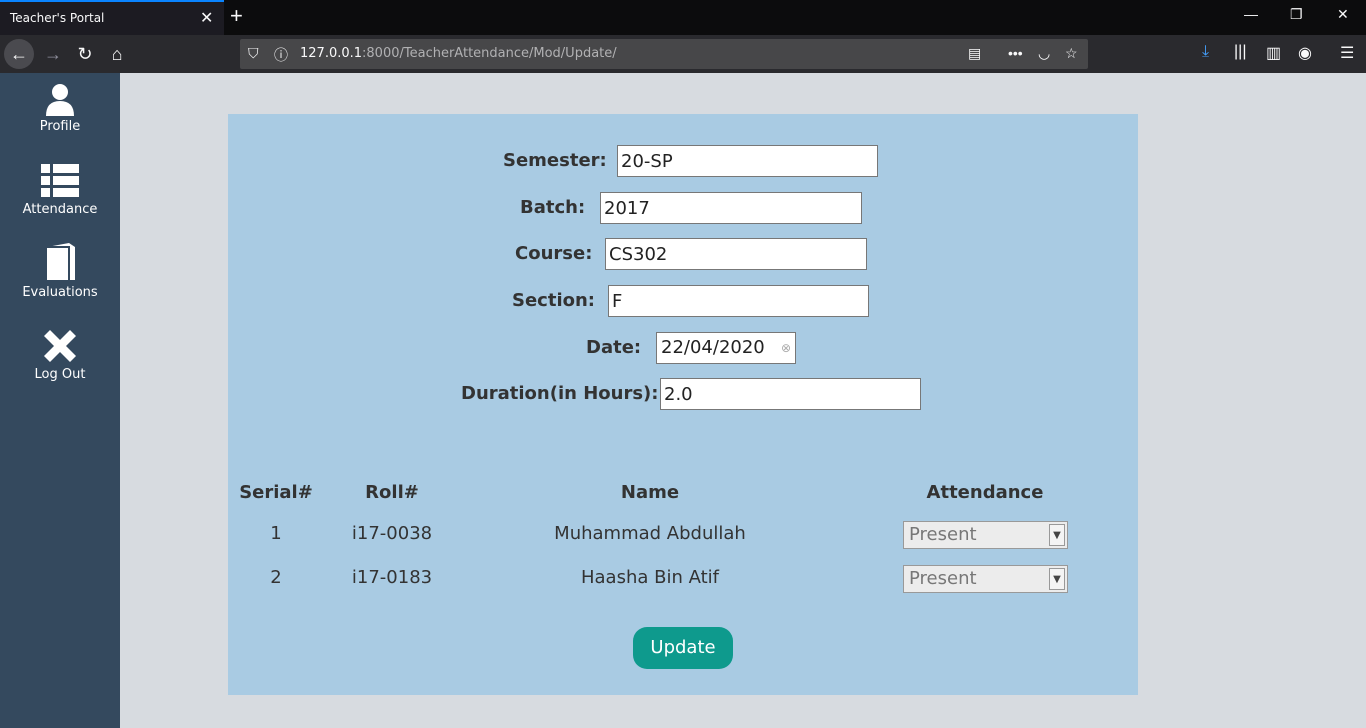  What do you see at coordinates (1273, 53) in the screenshot?
I see `sidebar-toggle-icon: ▥` at bounding box center [1273, 53].